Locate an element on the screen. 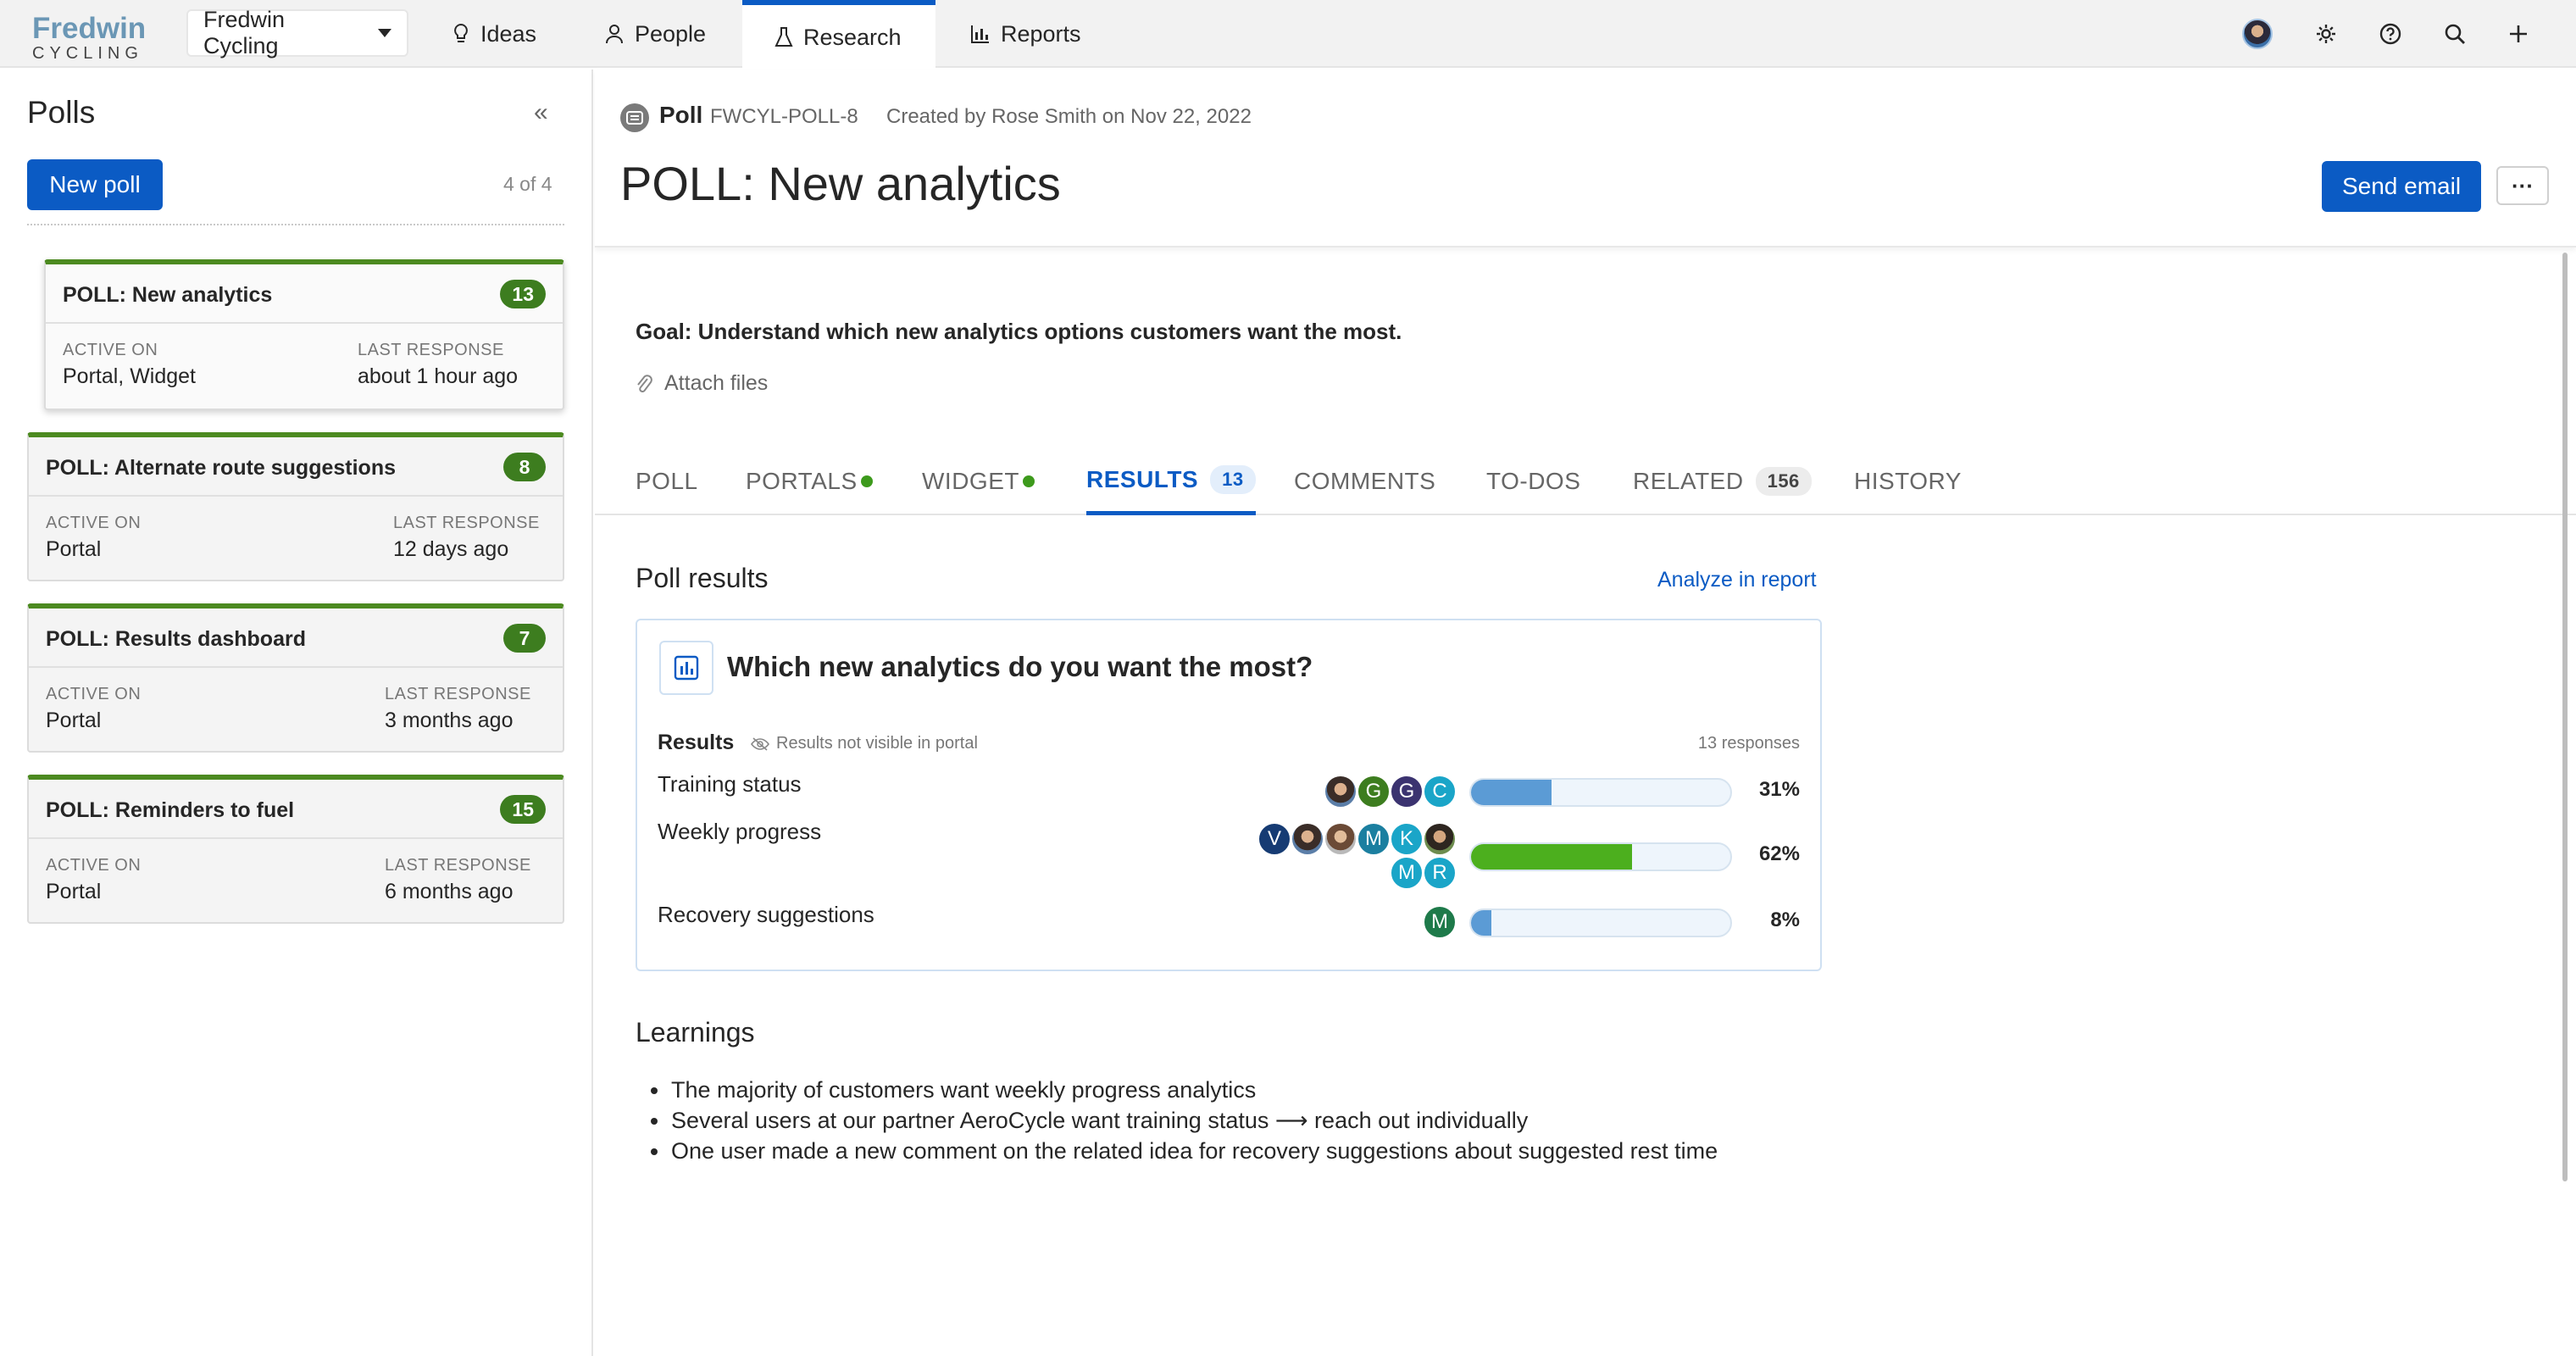 This screenshot has width=2576, height=1356. avatar: C is located at coordinates (1440, 792).